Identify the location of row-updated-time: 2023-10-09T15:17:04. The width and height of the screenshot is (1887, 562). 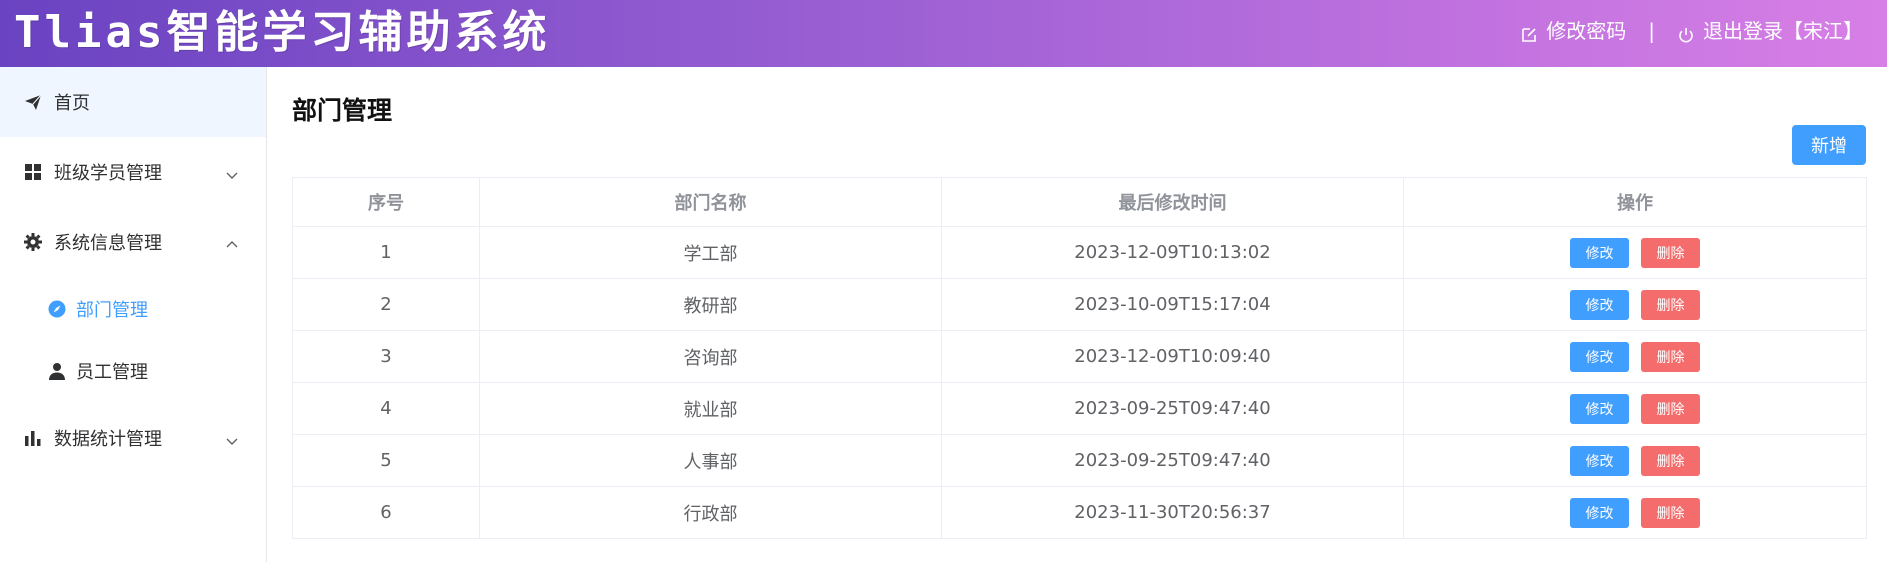
(1172, 304).